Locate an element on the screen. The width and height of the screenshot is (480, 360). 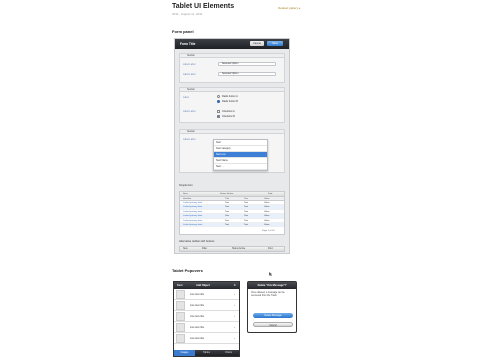
tab-tables: Tables is located at coordinates (206, 353).